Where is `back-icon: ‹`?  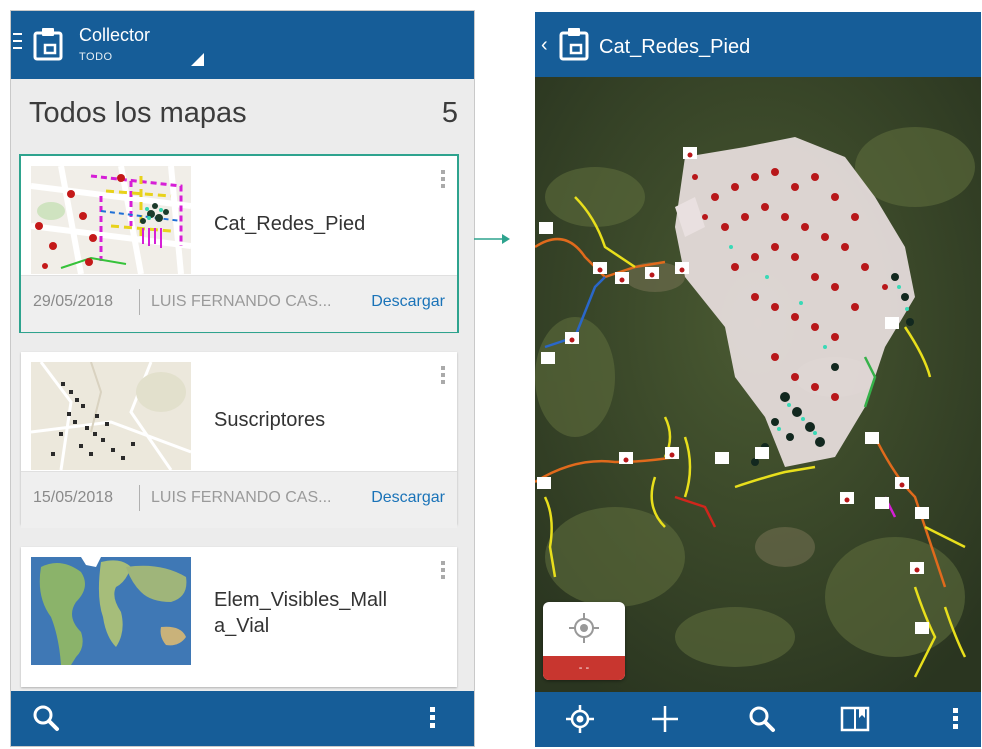
back-icon: ‹ is located at coordinates (544, 45).